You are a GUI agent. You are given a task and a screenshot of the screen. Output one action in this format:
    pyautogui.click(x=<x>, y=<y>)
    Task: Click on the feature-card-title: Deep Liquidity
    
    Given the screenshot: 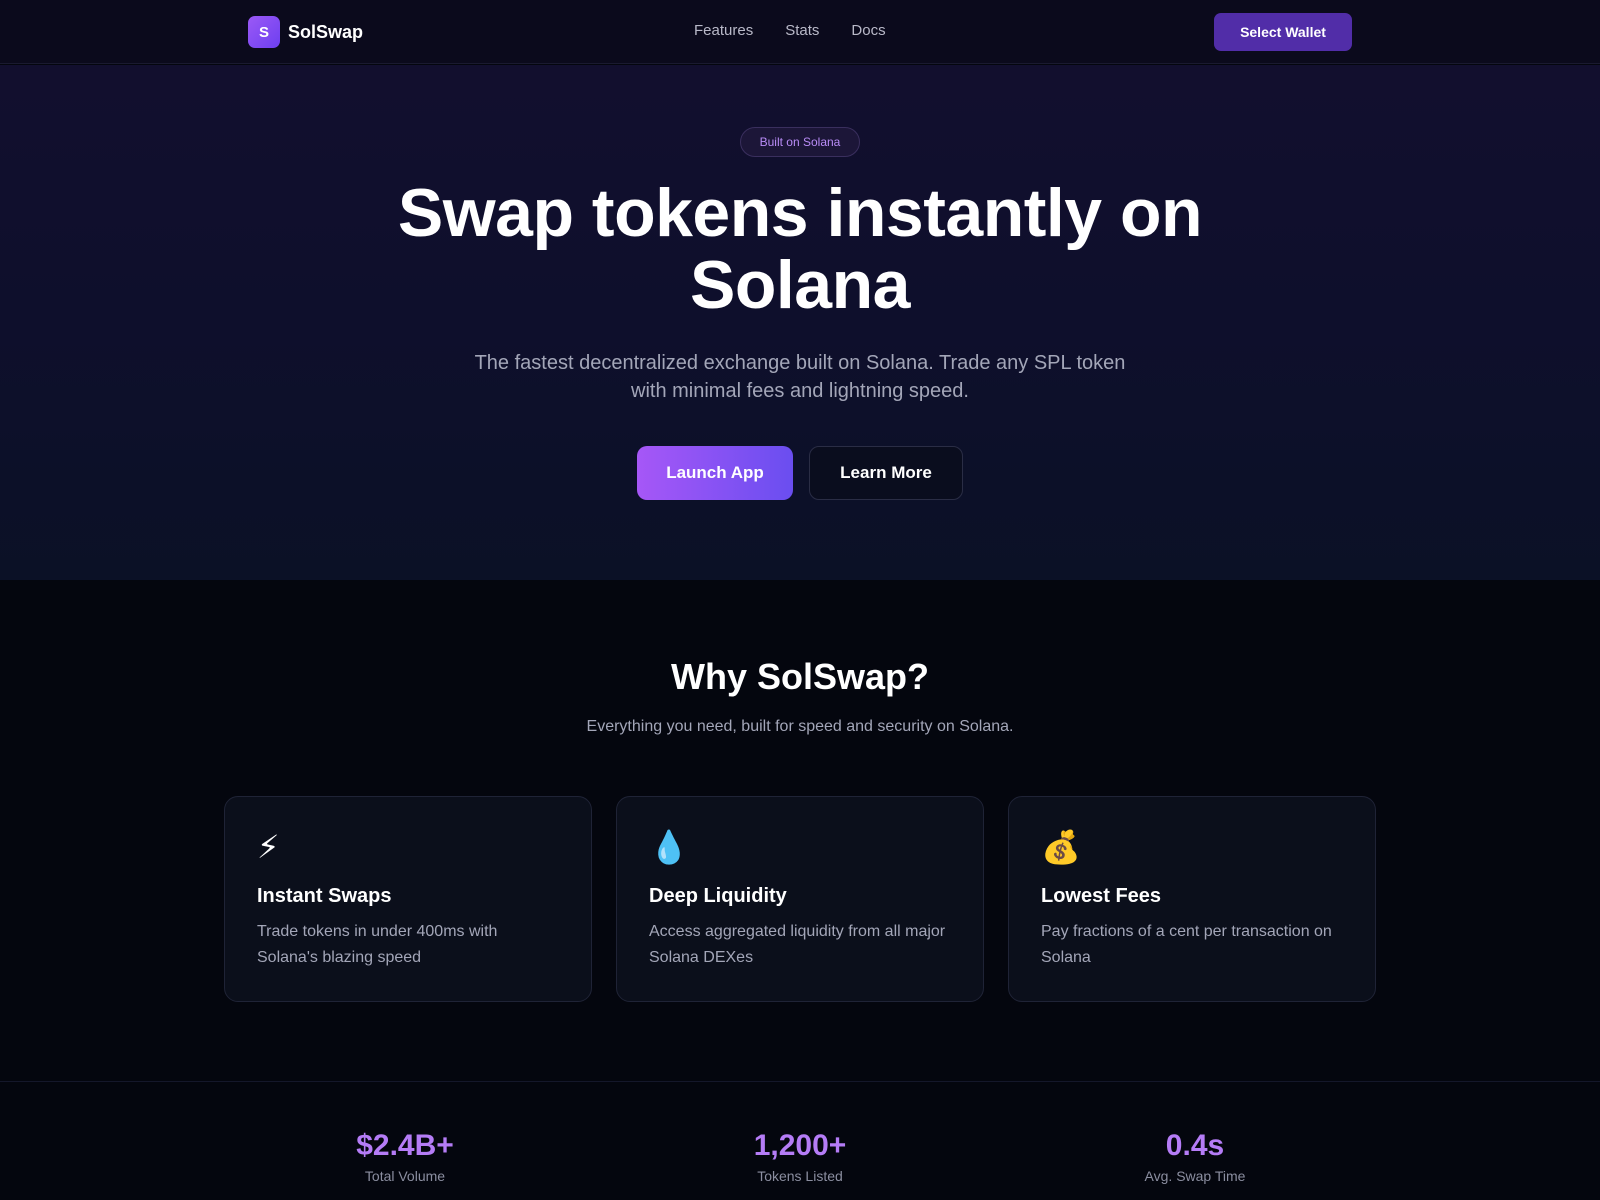 What is the action you would take?
    pyautogui.click(x=718, y=896)
    